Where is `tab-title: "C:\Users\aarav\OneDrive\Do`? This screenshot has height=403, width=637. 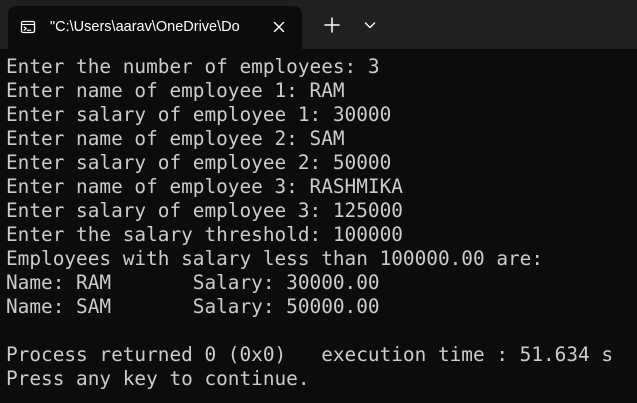 tab-title: "C:\Users\aarav\OneDrive\Do is located at coordinates (145, 27).